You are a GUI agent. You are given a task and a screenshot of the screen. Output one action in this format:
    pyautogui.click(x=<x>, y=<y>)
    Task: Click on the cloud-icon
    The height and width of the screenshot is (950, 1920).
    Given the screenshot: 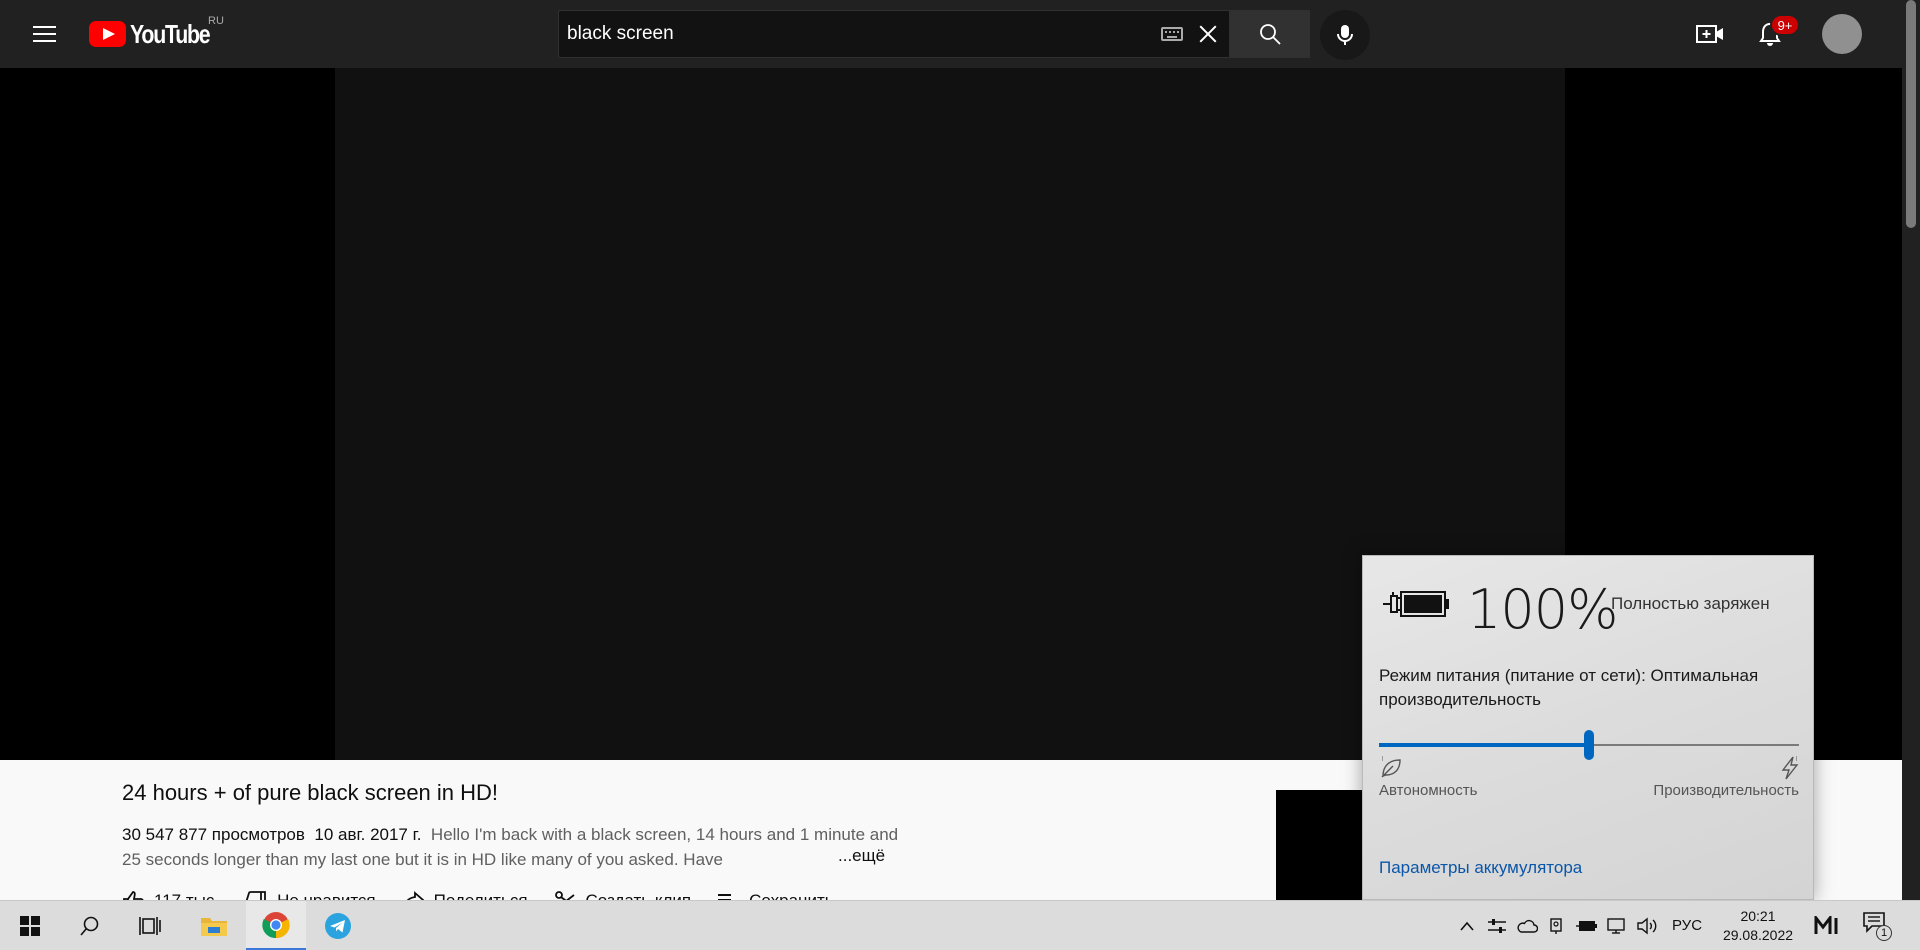 What is the action you would take?
    pyautogui.click(x=1527, y=926)
    